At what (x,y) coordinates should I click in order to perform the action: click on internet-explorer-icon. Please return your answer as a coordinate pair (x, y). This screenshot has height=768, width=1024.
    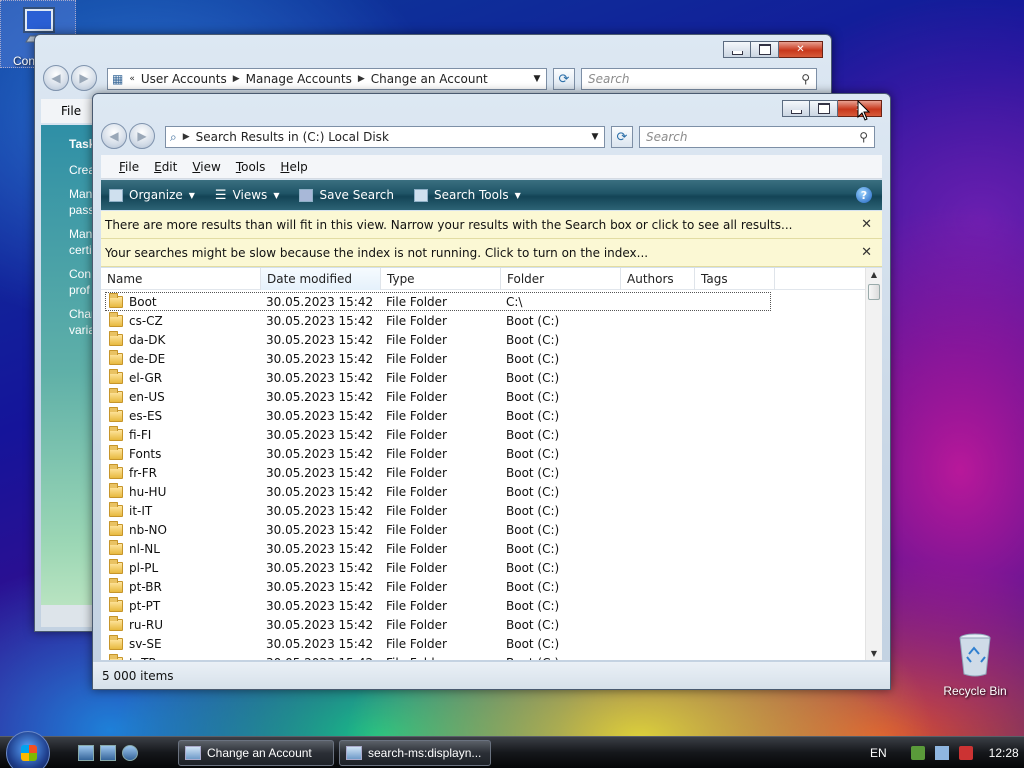
    Looking at the image, I should click on (130, 753).